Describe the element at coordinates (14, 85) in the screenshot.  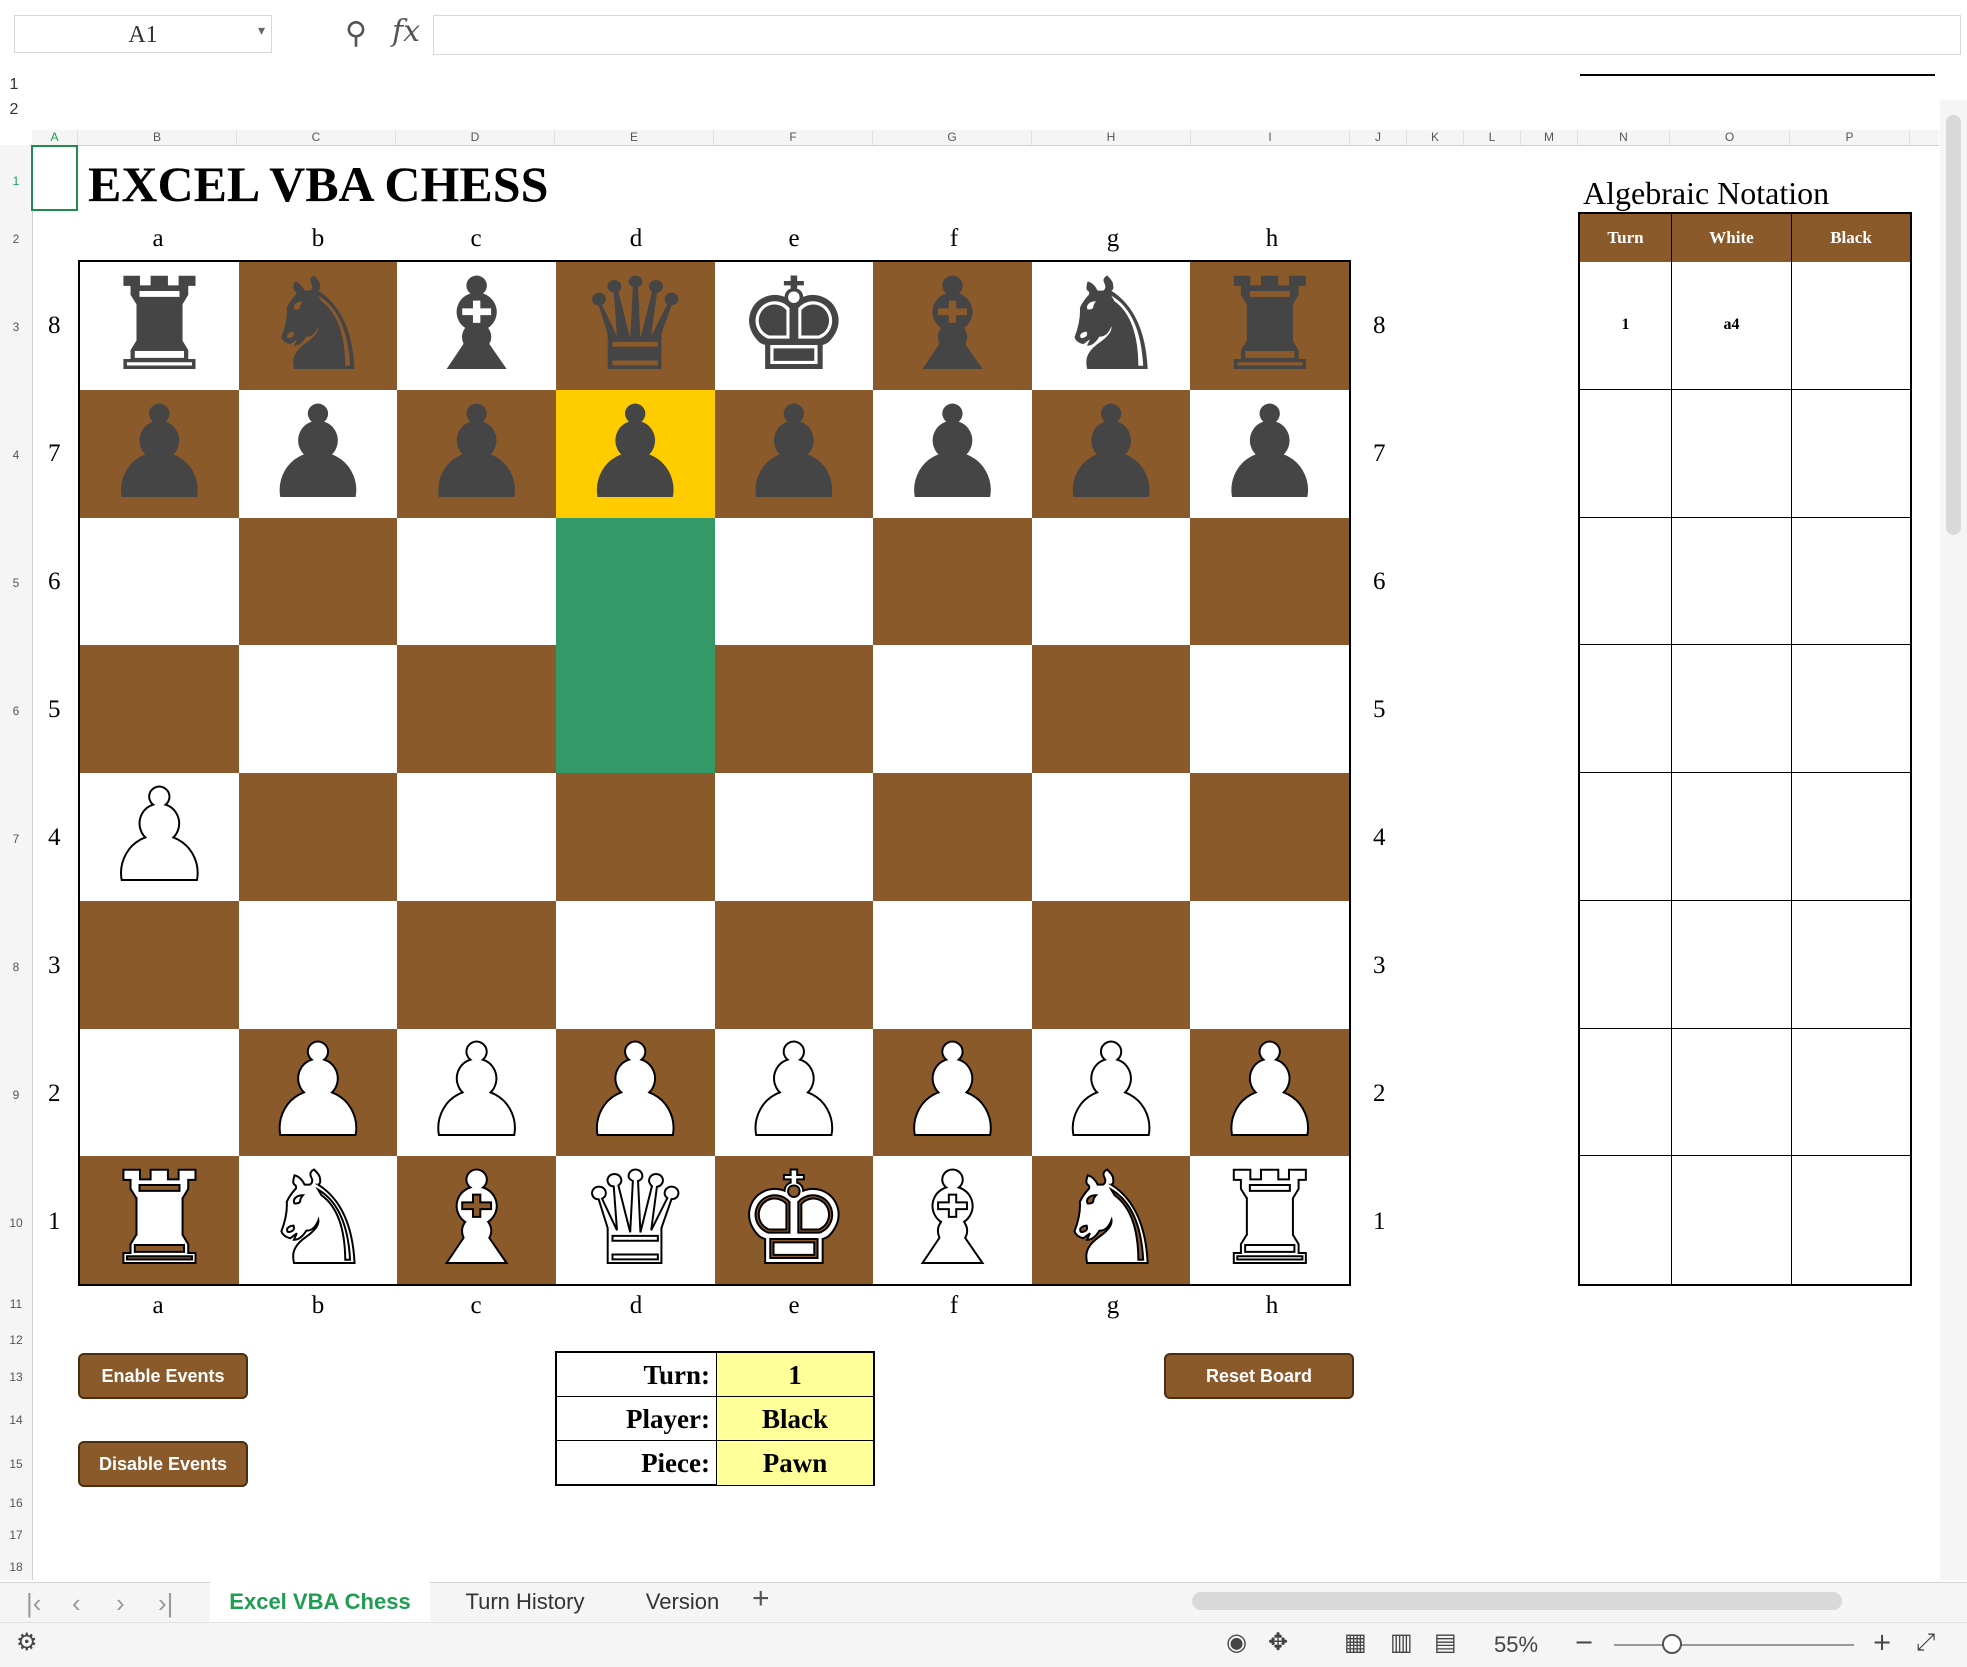
I see `group-level-1-button: 1` at that location.